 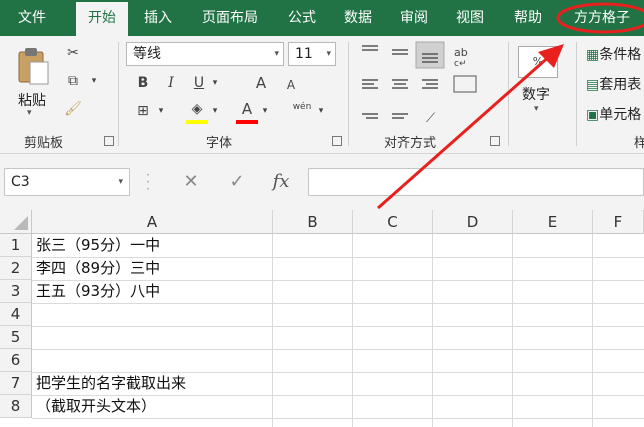 I want to click on font-name-value: 等线, so click(x=147, y=54).